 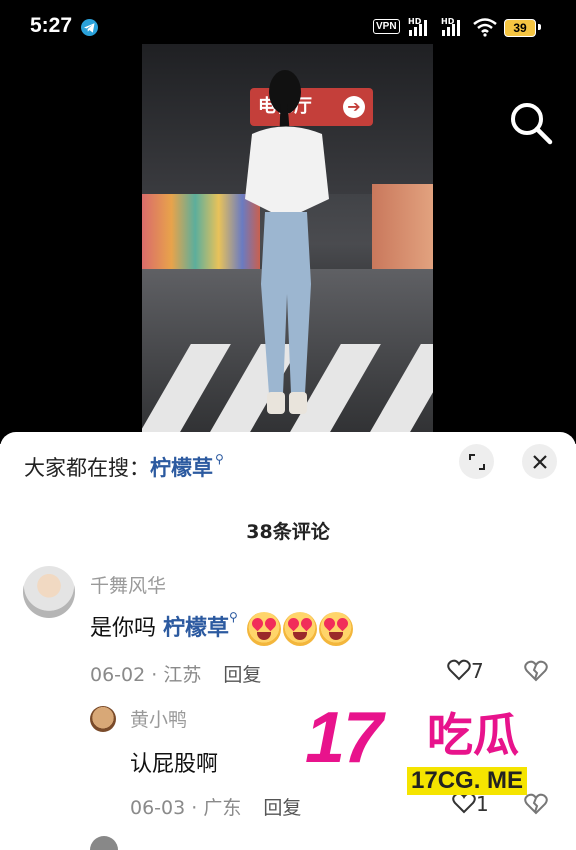 I want to click on like-button: 7, so click(x=465, y=671).